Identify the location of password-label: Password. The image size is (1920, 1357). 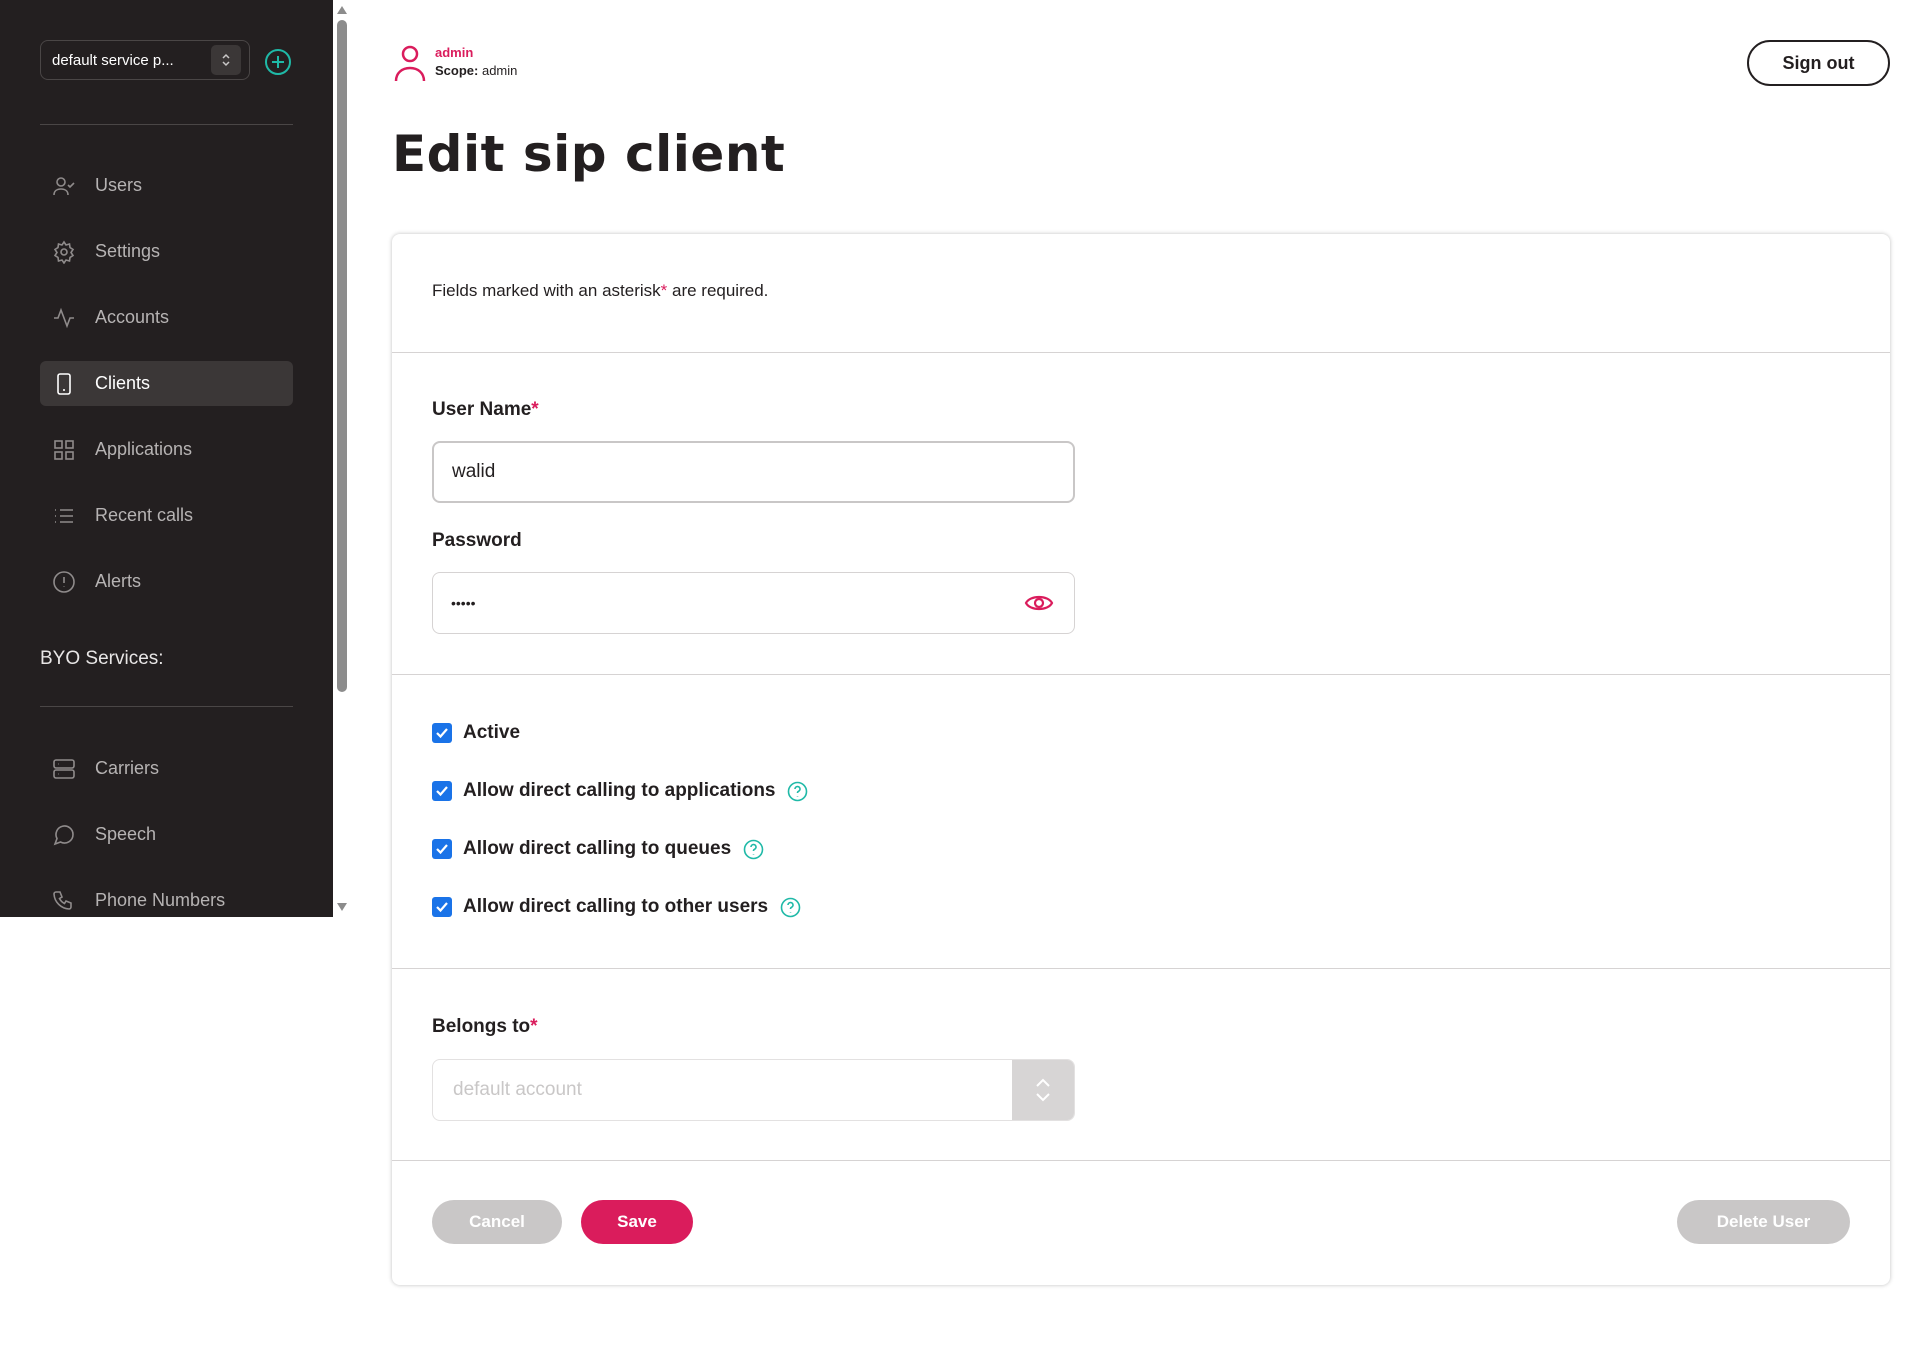
(477, 540).